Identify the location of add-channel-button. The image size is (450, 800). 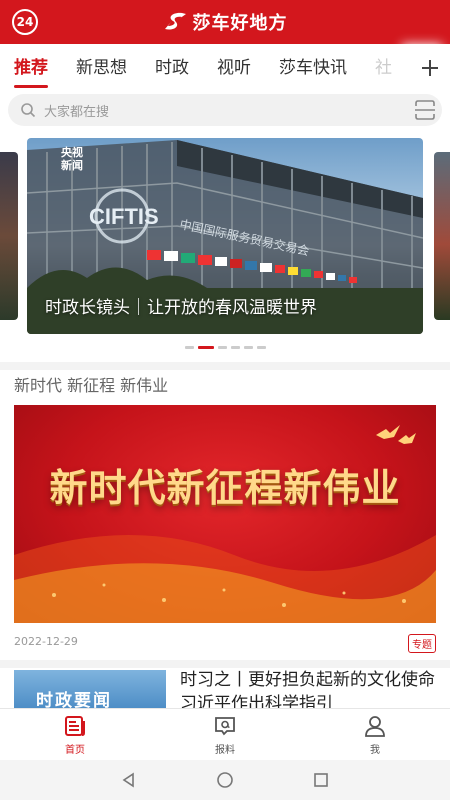
(430, 68).